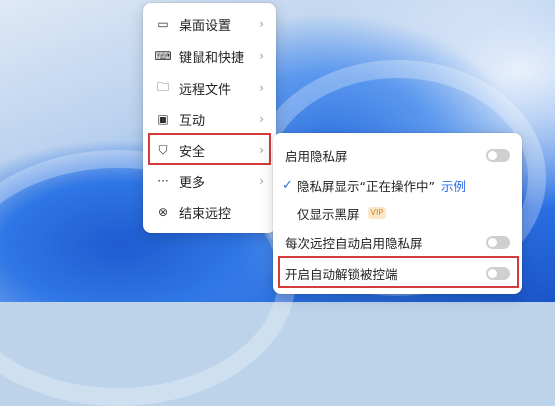 Image resolution: width=555 pixels, height=406 pixels. Describe the element at coordinates (192, 121) in the screenshot. I see `menu-item-label: 互动` at that location.